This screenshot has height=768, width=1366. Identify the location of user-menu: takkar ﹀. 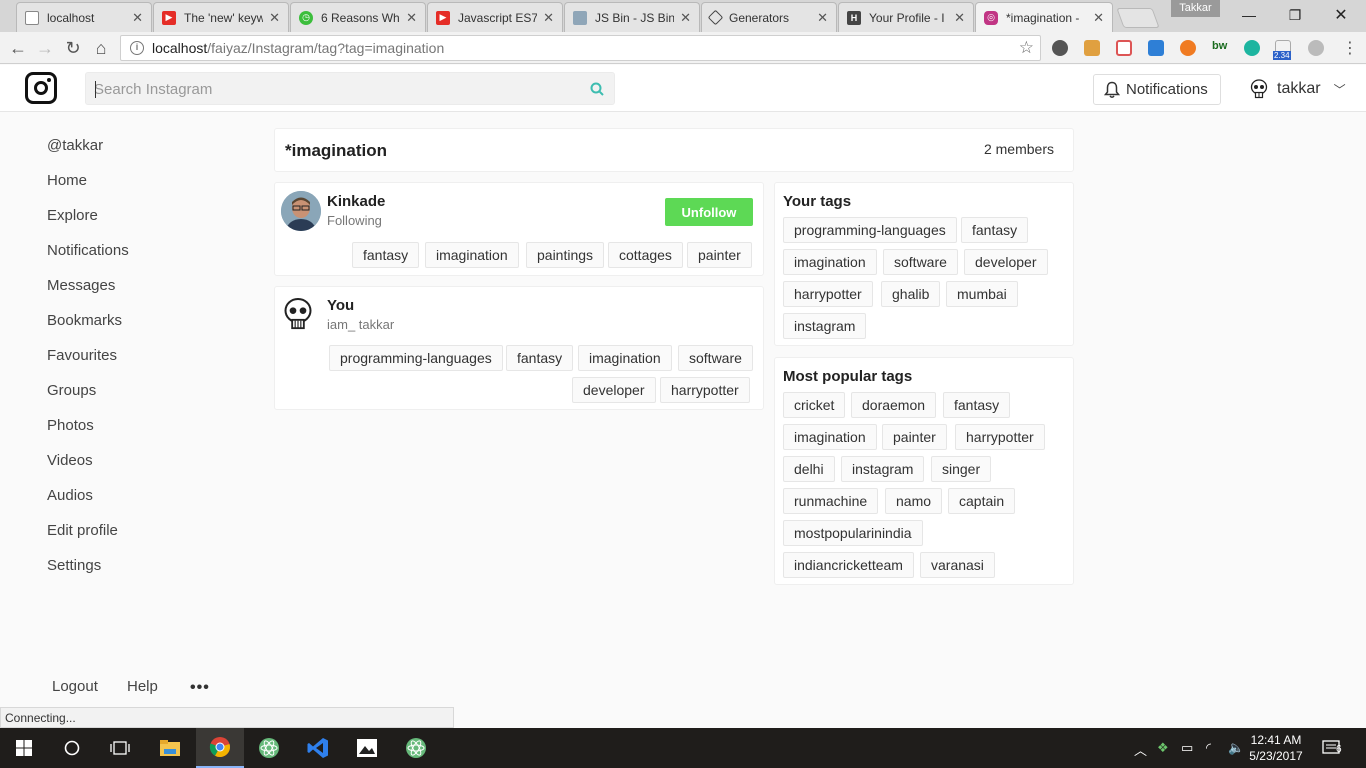
(1298, 89).